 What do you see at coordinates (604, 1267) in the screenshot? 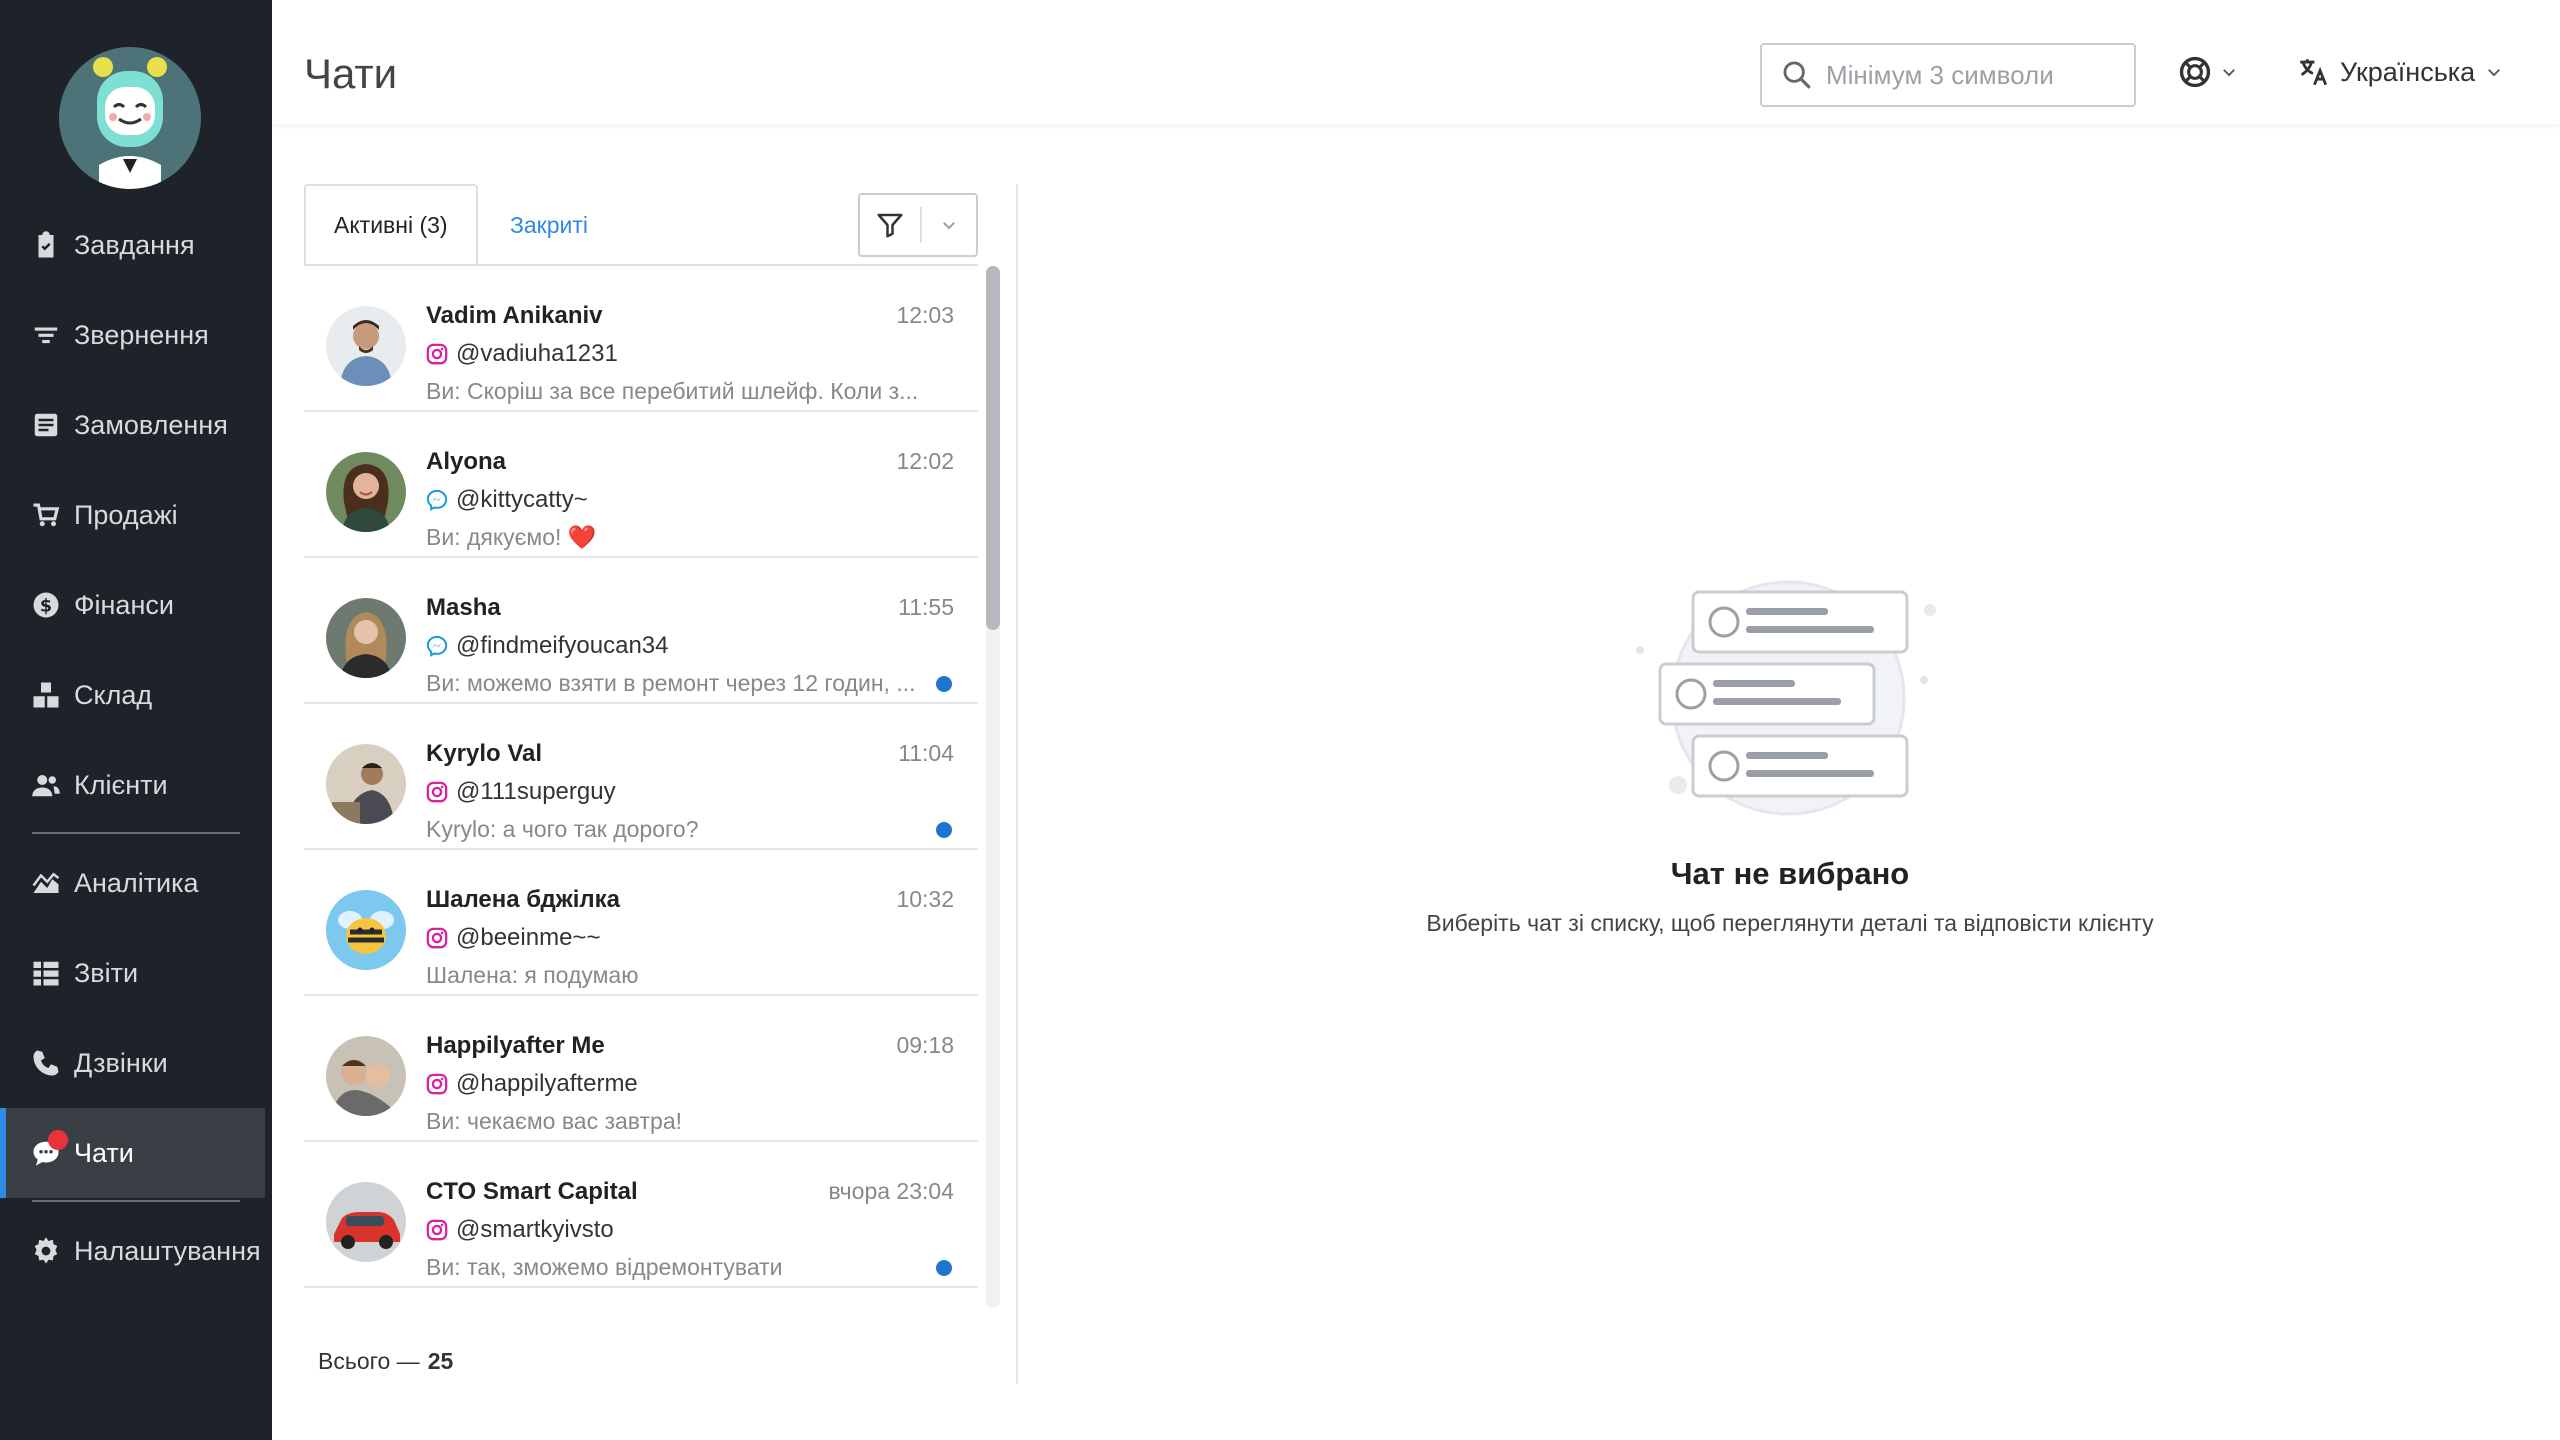
I see `chat-last-message: Ви: так, зможемо відремонтувати` at bounding box center [604, 1267].